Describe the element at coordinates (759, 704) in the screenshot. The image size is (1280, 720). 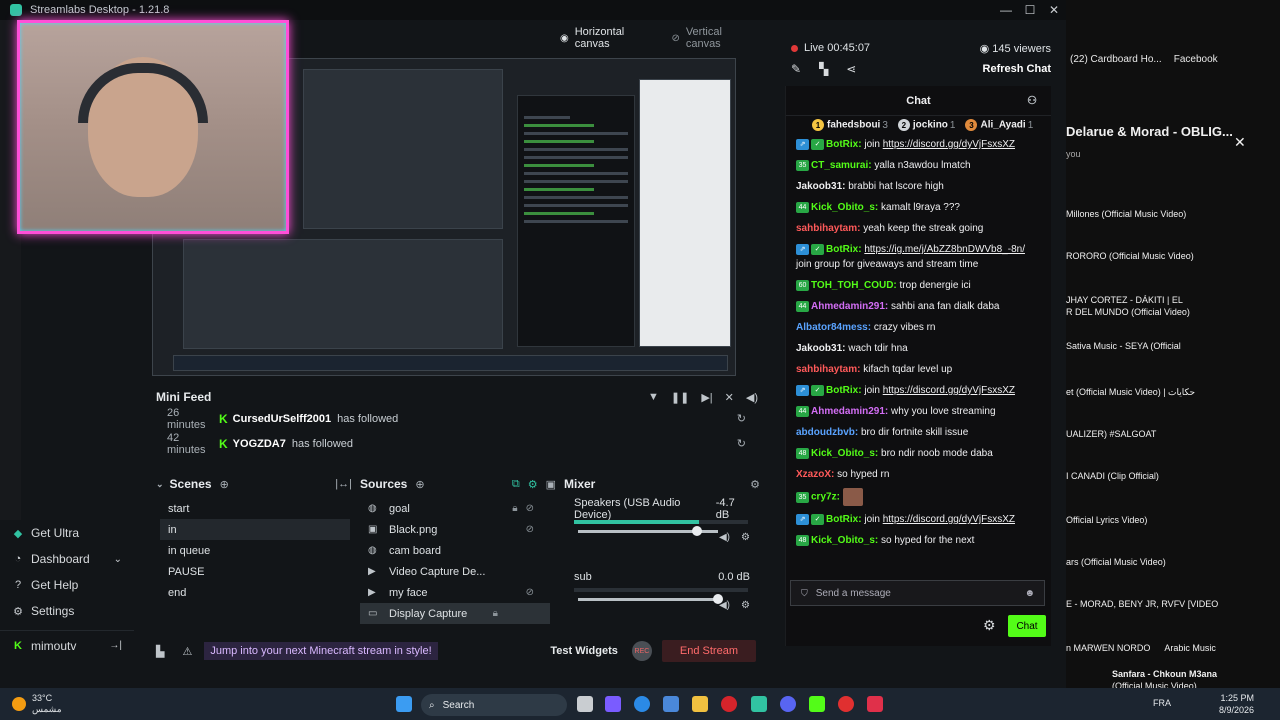
I see `streamlabs-icon` at that location.